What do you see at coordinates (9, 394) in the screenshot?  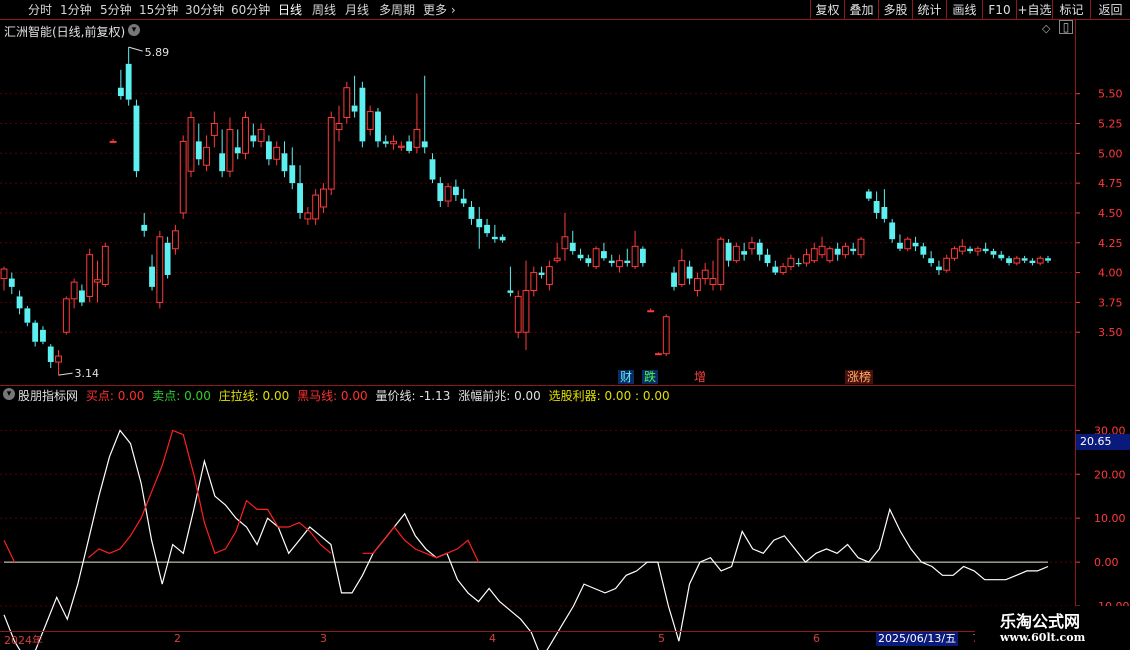 I see `chevron-down-icon: ▾` at bounding box center [9, 394].